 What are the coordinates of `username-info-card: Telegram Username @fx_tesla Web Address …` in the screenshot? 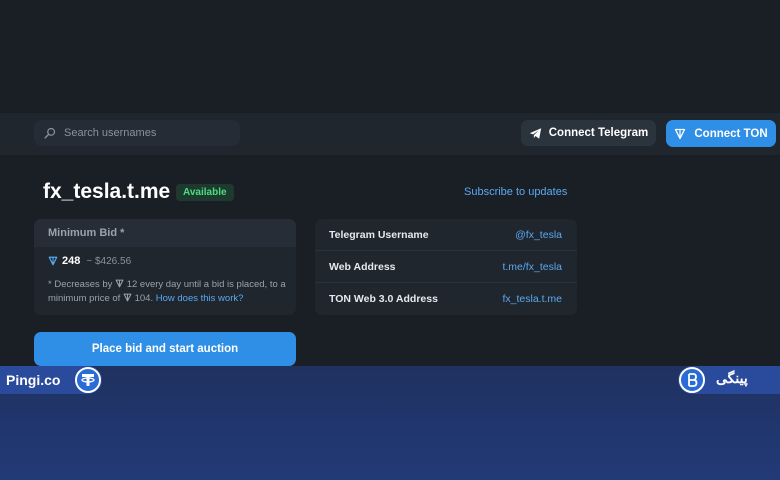 It's located at (446, 267).